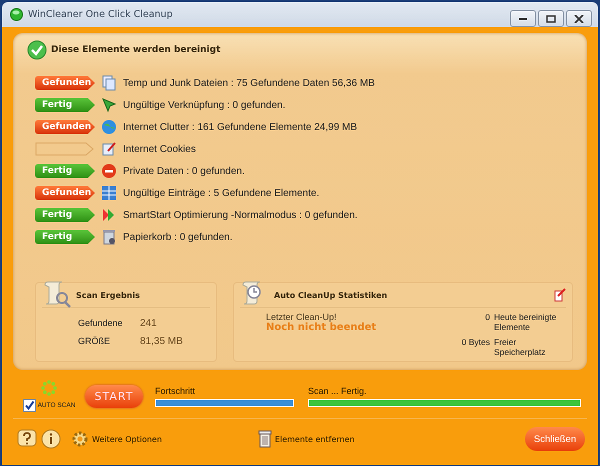  Describe the element at coordinates (95, 341) in the screenshot. I see `stat-label: GRÖßE` at that location.